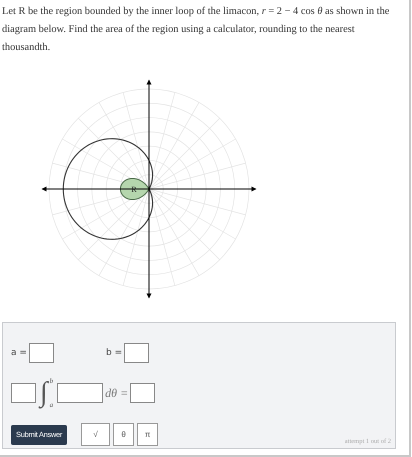  I want to click on symbol-button: √, so click(95, 434).